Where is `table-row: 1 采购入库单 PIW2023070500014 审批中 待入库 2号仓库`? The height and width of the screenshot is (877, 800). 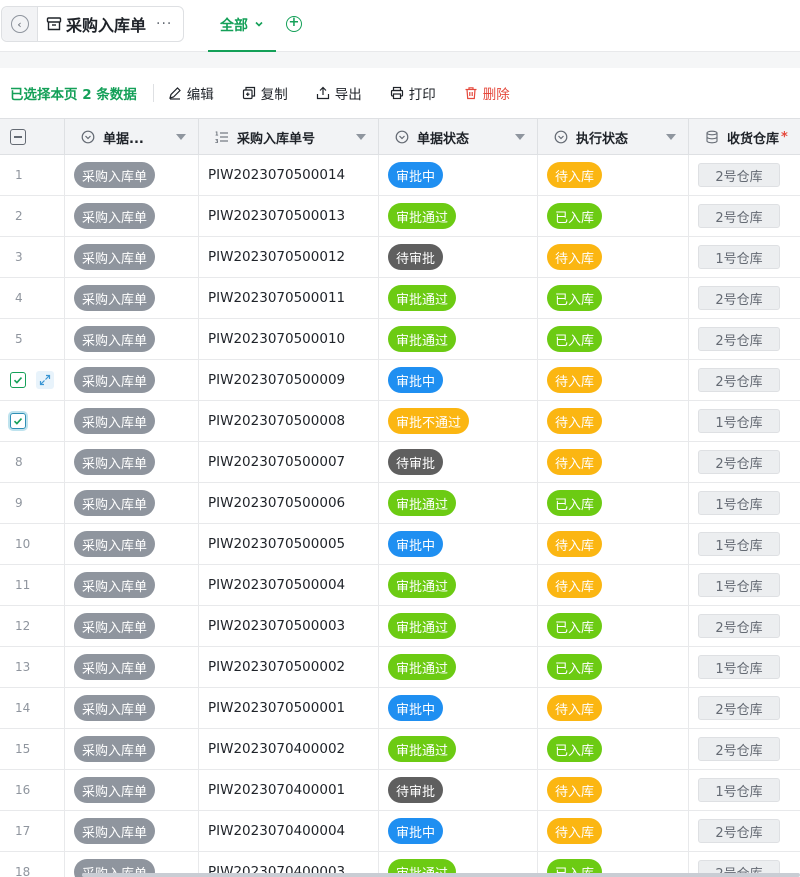
table-row: 1 采购入库单 PIW2023070500014 审批中 待入库 2号仓库 is located at coordinates (400, 175).